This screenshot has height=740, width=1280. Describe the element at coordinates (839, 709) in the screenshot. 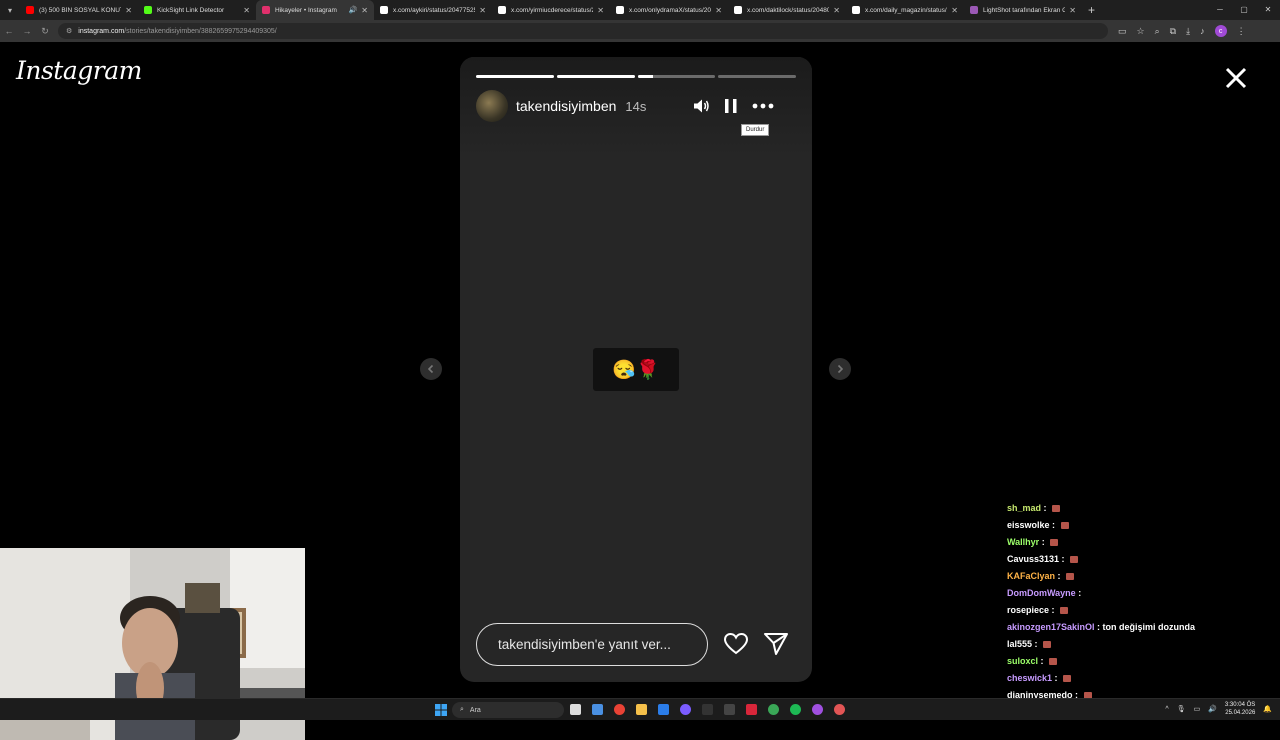

I see `recording-app-icon` at that location.